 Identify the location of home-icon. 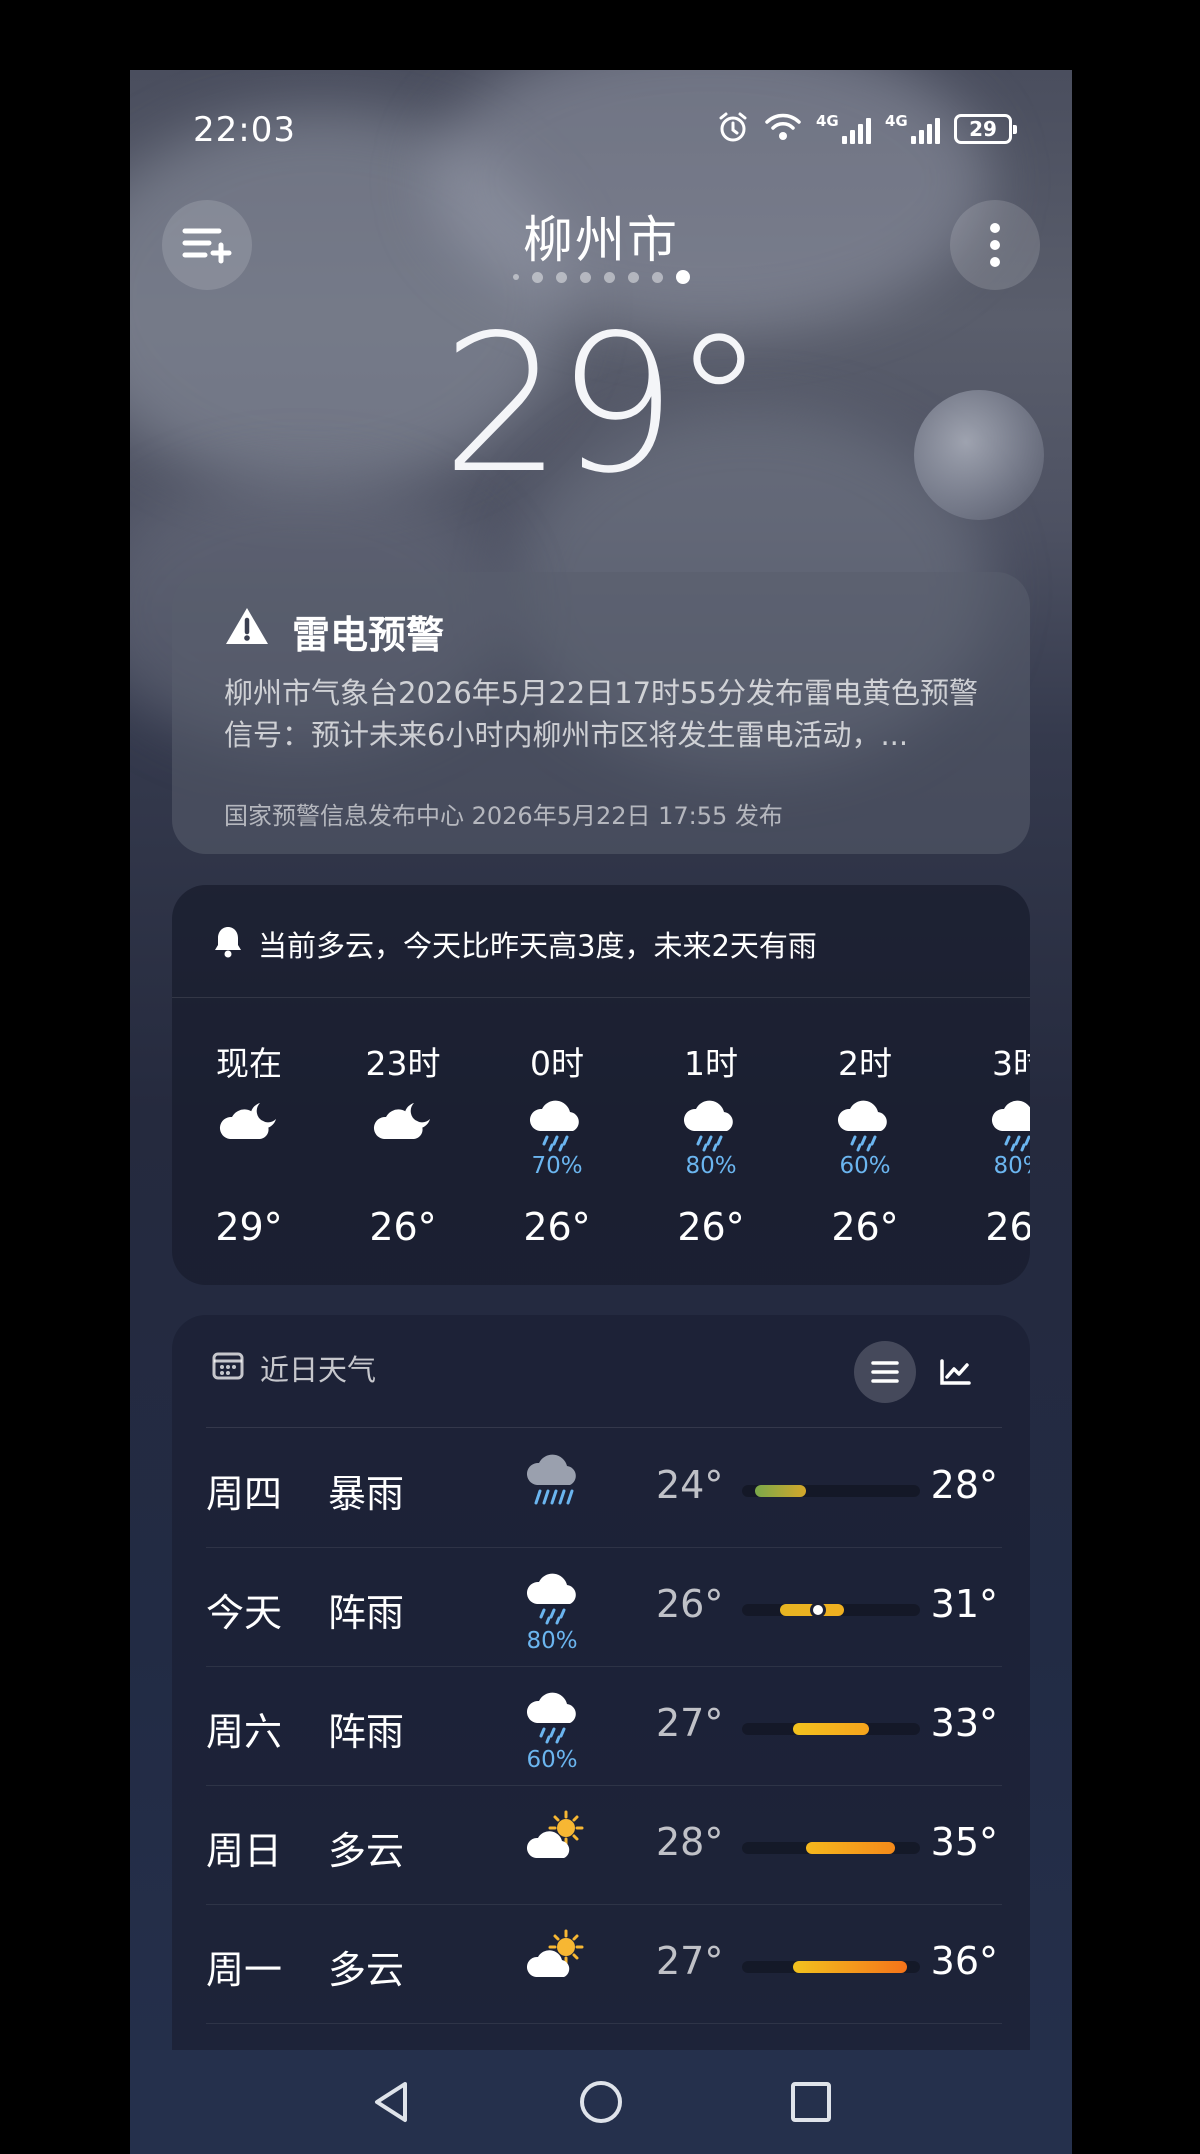
(601, 2102).